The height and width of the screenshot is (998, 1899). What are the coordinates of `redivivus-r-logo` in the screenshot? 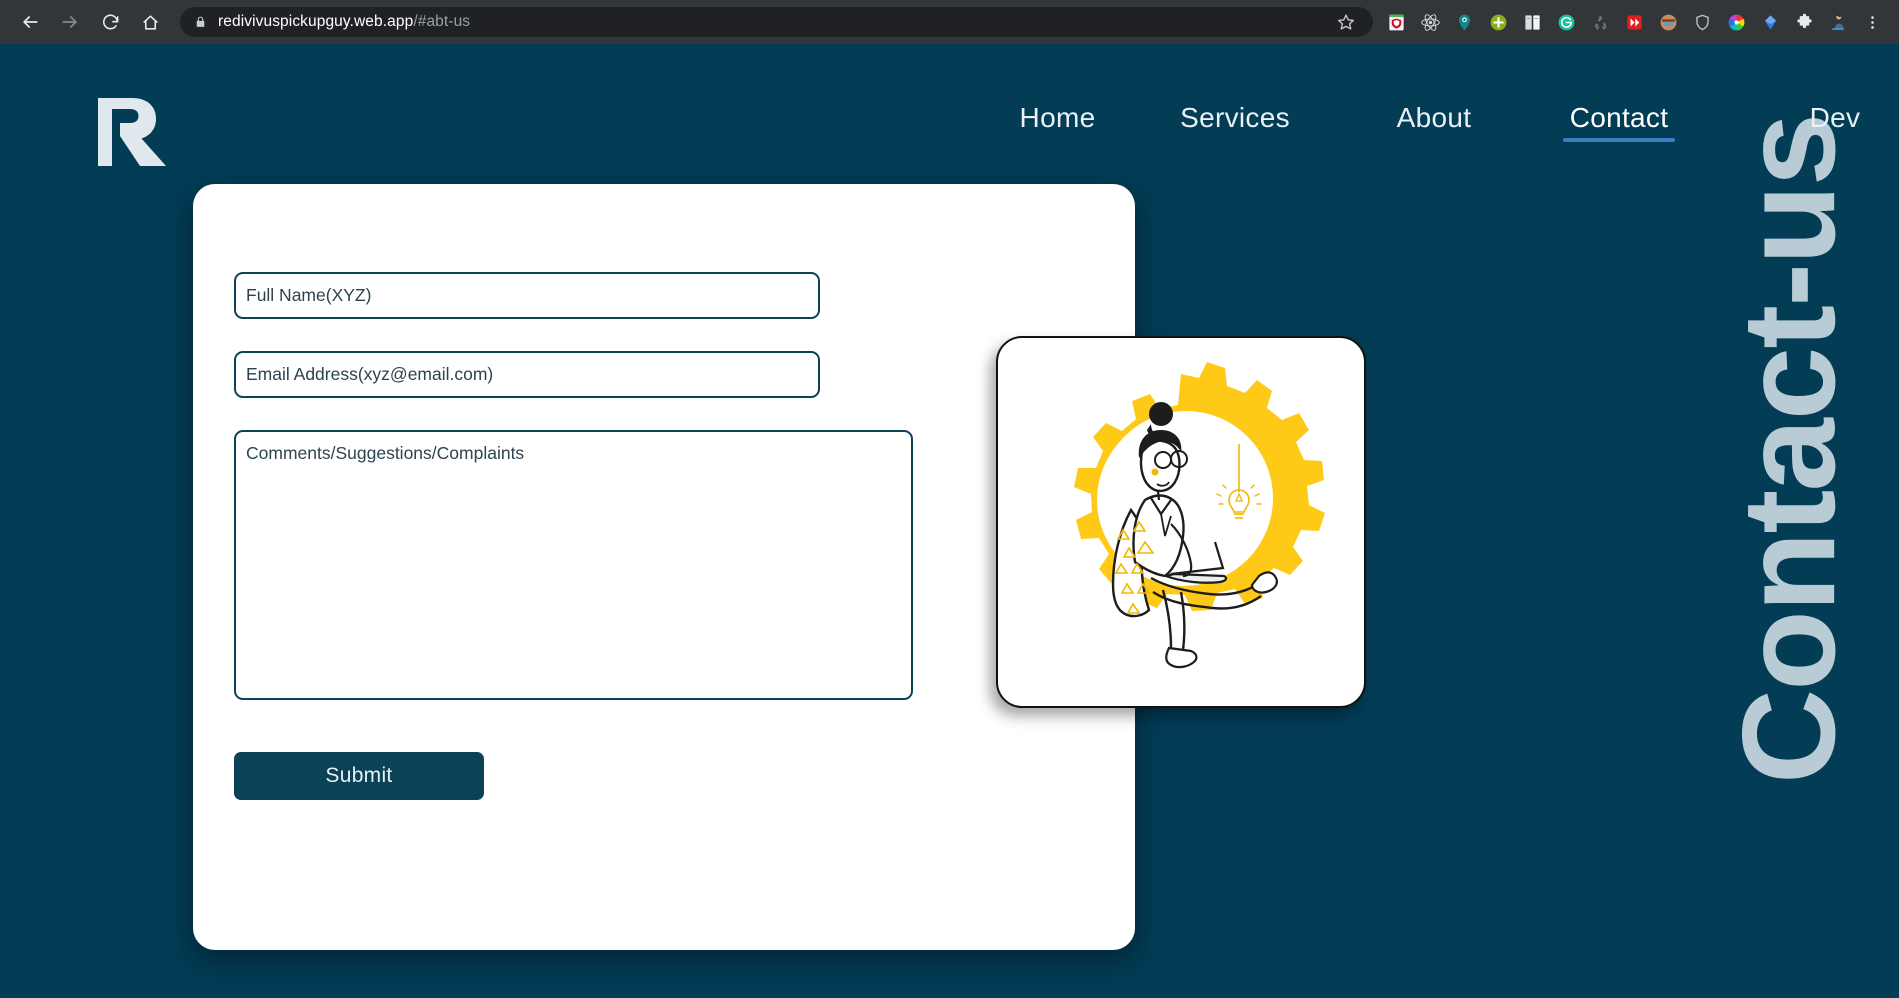 It's located at (127, 130).